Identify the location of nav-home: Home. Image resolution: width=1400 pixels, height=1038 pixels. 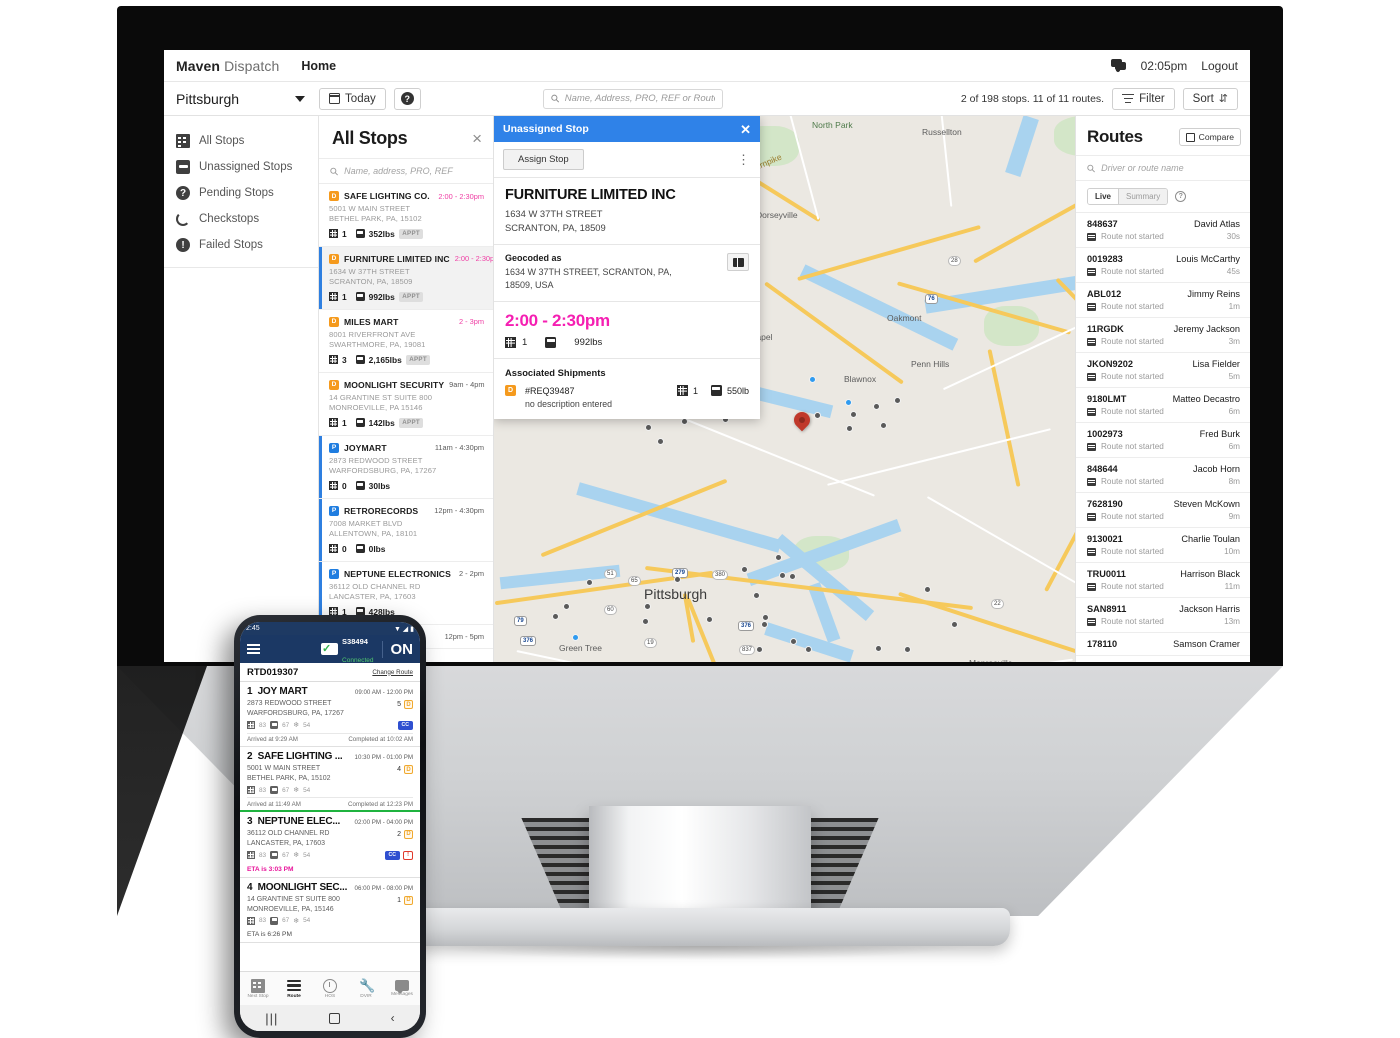
(318, 66).